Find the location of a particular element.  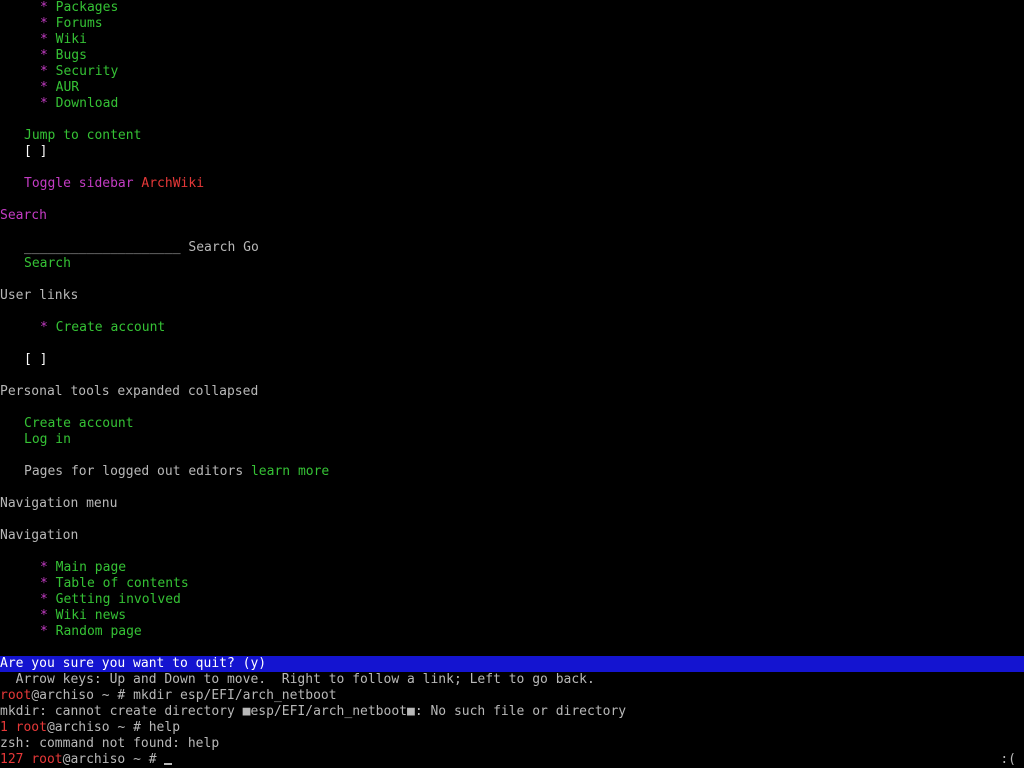

nav-wiki-news: * Wiki news is located at coordinates (83, 616).